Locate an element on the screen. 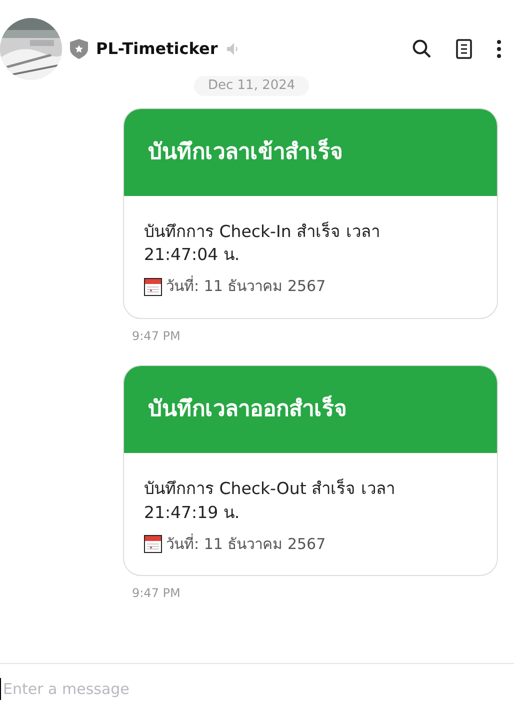 This screenshot has height=716, width=514. message-text: บันทึกการ Check-Out สำเร็จ เวลา 21:47:19 น. is located at coordinates (270, 501).